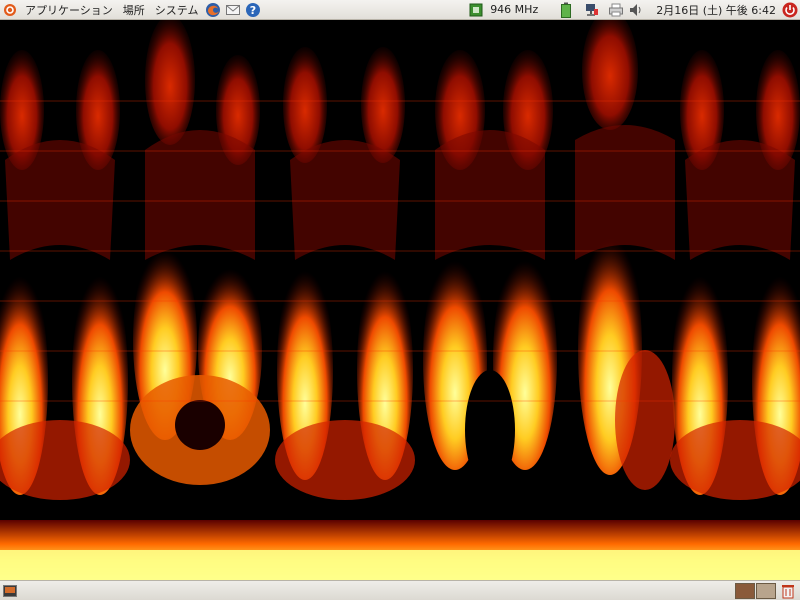  Describe the element at coordinates (616, 10) in the screenshot. I see `printer-icon` at that location.